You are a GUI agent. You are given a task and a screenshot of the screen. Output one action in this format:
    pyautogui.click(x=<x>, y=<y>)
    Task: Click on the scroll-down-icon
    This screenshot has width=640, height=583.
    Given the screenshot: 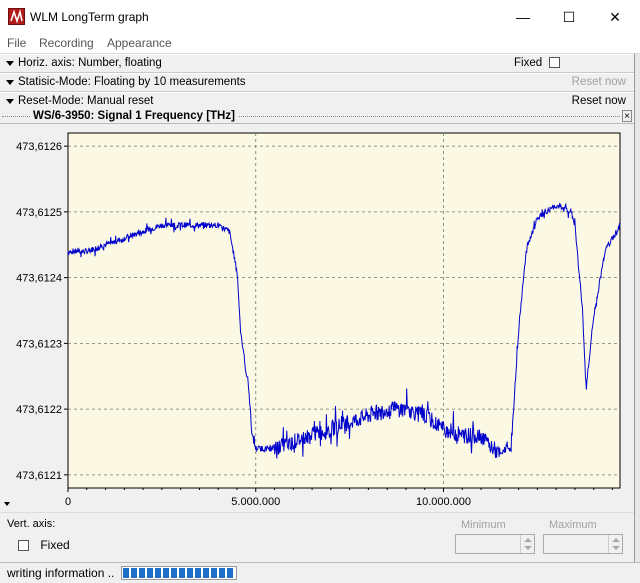 What is the action you would take?
    pyautogui.click(x=7, y=504)
    